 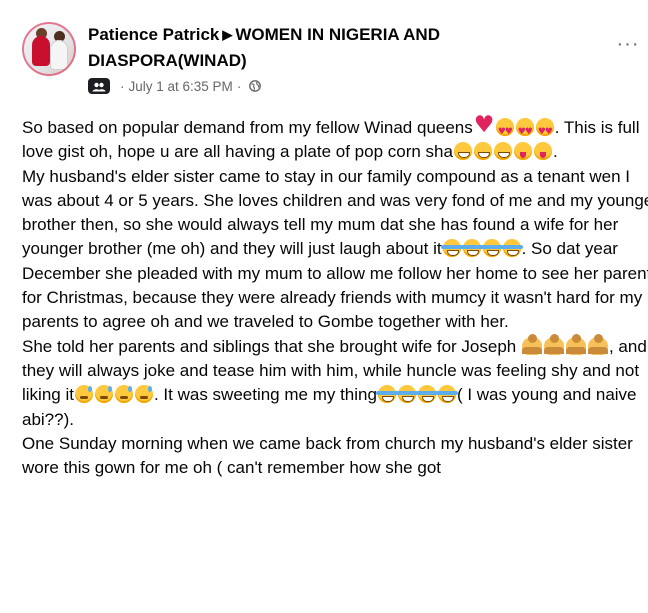 I want to click on globe-icon, so click(x=255, y=86).